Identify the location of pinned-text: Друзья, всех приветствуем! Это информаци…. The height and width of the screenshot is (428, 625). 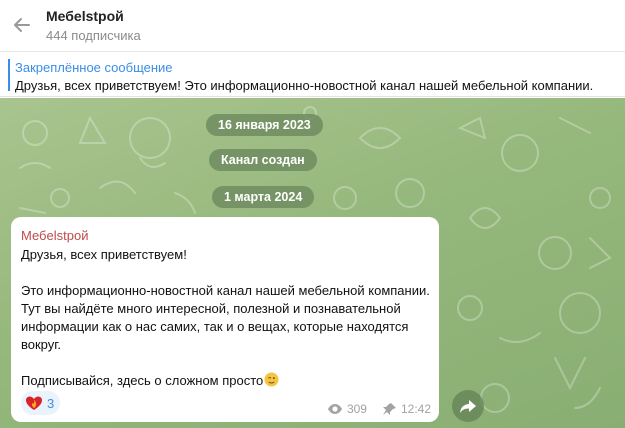
(304, 85).